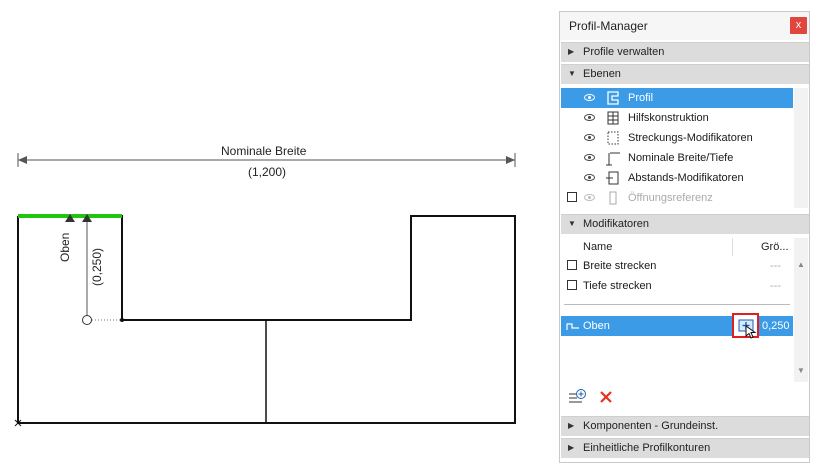 The height and width of the screenshot is (469, 820). What do you see at coordinates (681, 158) in the screenshot?
I see `layer-label: Nominale Breite/Tiefe` at bounding box center [681, 158].